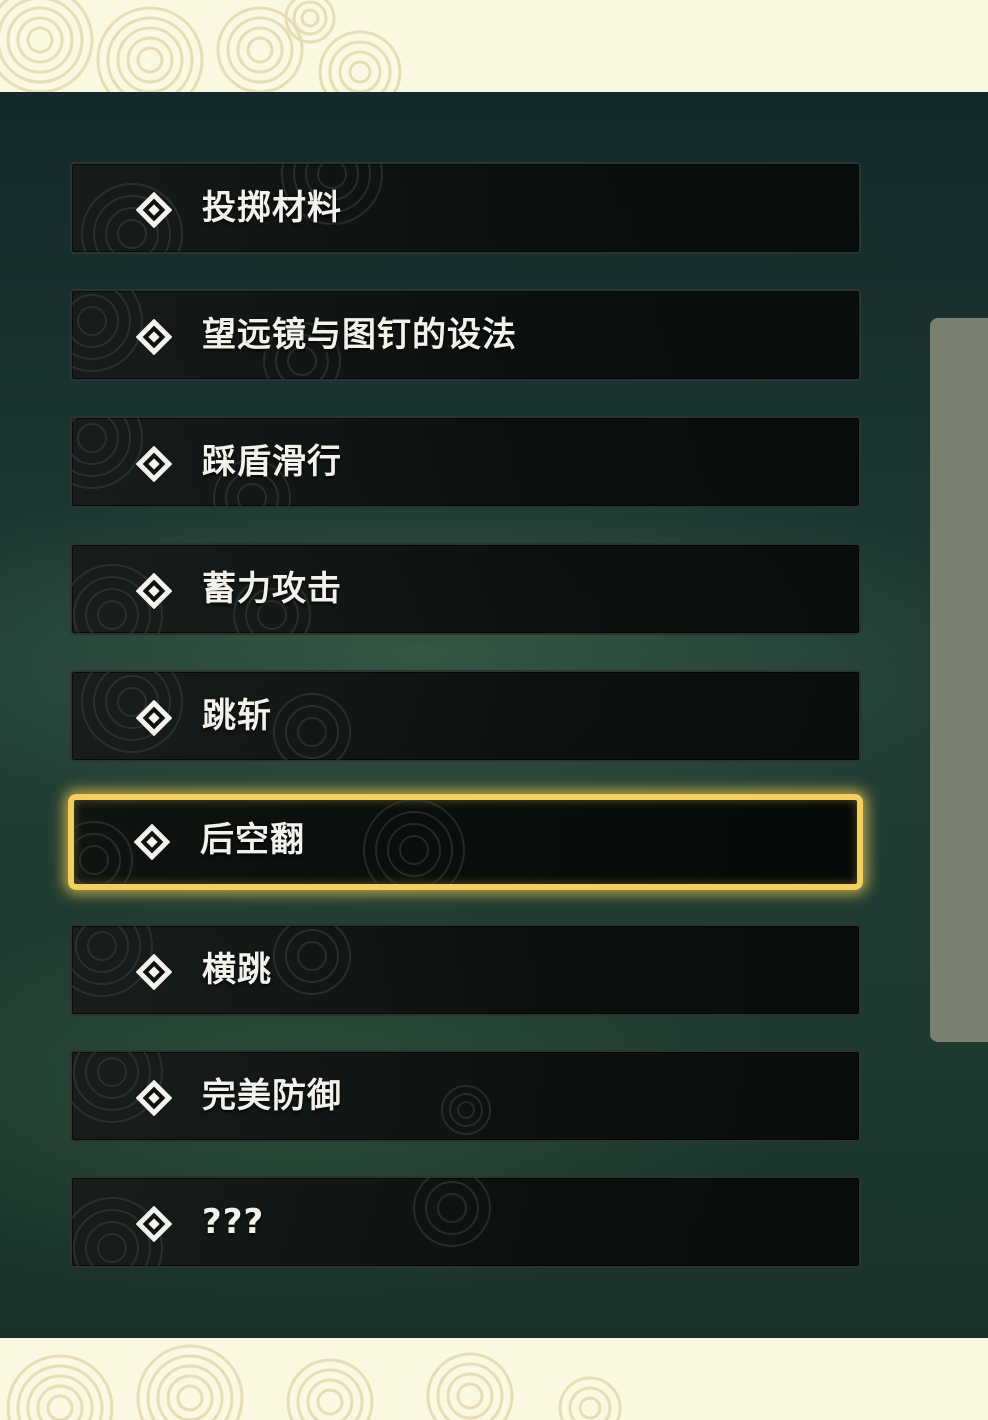 Image resolution: width=988 pixels, height=1420 pixels. Describe the element at coordinates (272, 589) in the screenshot. I see `menu-item-label: 蓄力攻击` at that location.